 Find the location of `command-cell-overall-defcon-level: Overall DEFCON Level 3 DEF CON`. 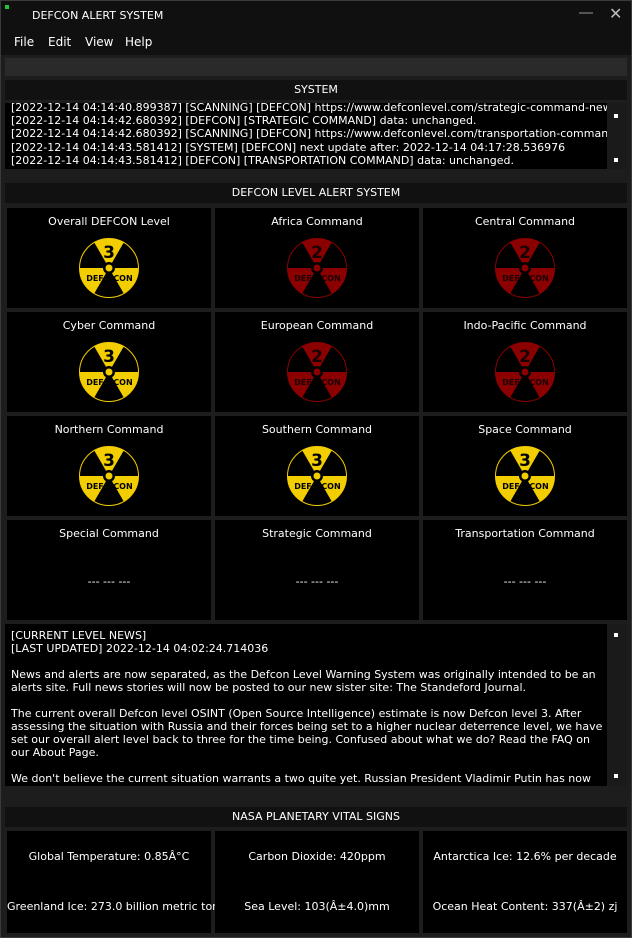

command-cell-overall-defcon-level: Overall DEFCON Level 3 DEF CON is located at coordinates (109, 258).